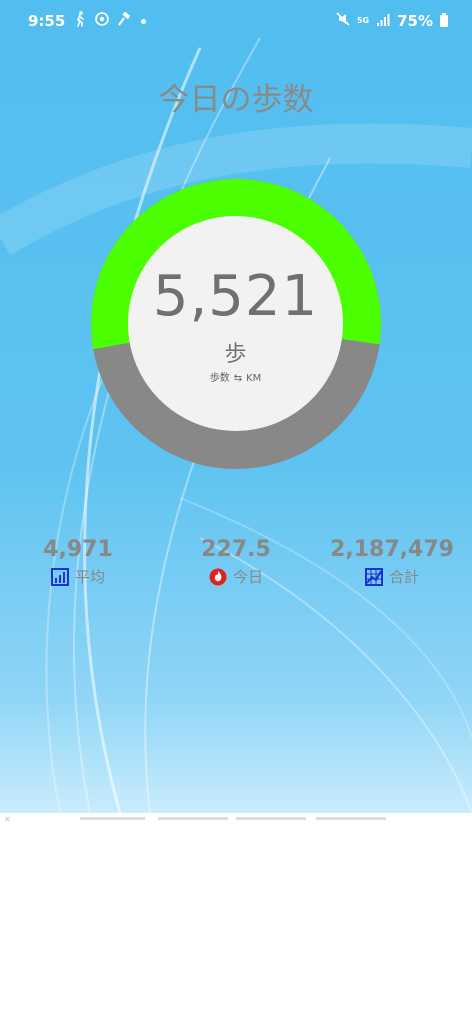  Describe the element at coordinates (444, 19) in the screenshot. I see `battery-icon` at that location.